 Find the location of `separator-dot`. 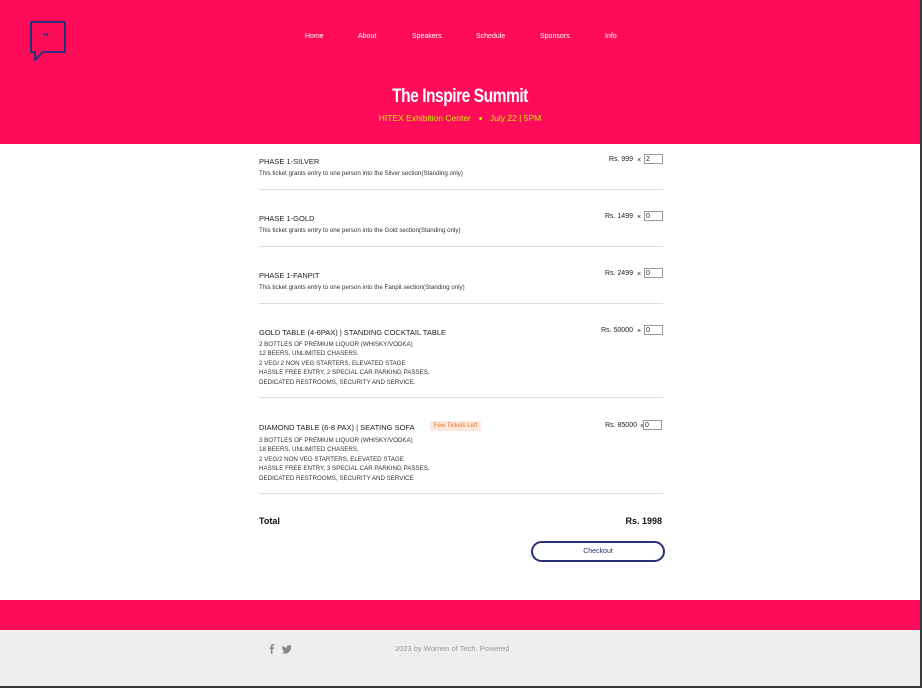

separator-dot is located at coordinates (480, 119).